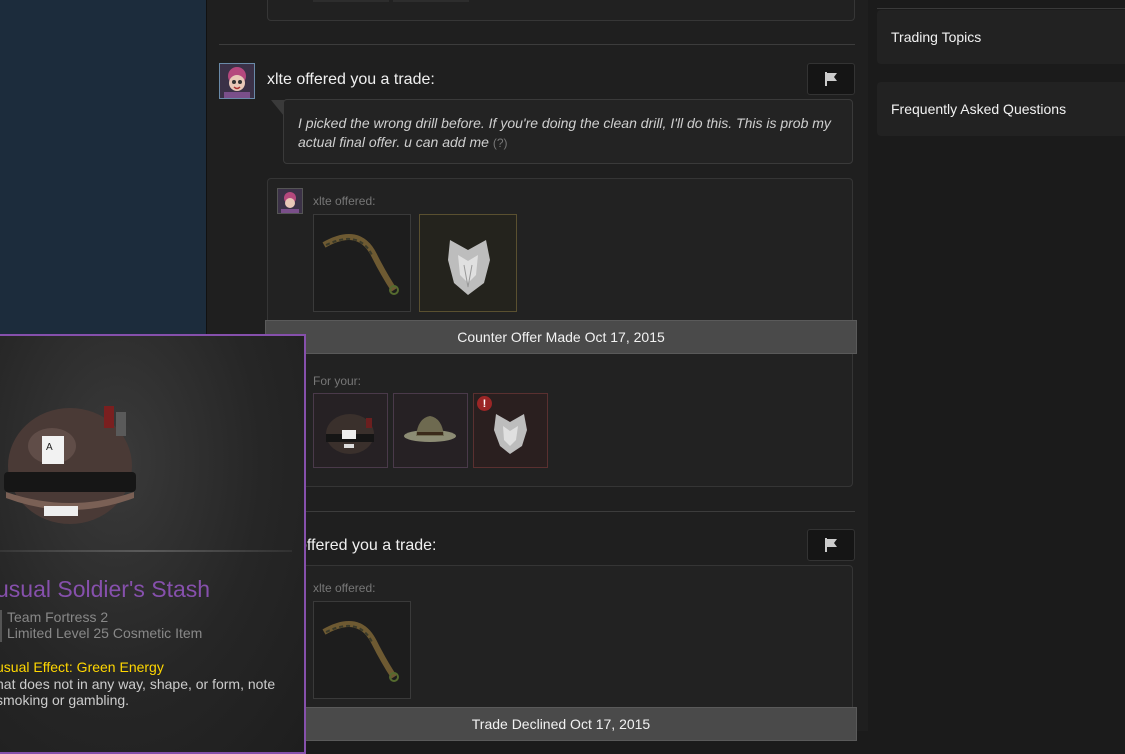 The image size is (1125, 754). What do you see at coordinates (146, 551) in the screenshot?
I see `tooltip-separator` at bounding box center [146, 551].